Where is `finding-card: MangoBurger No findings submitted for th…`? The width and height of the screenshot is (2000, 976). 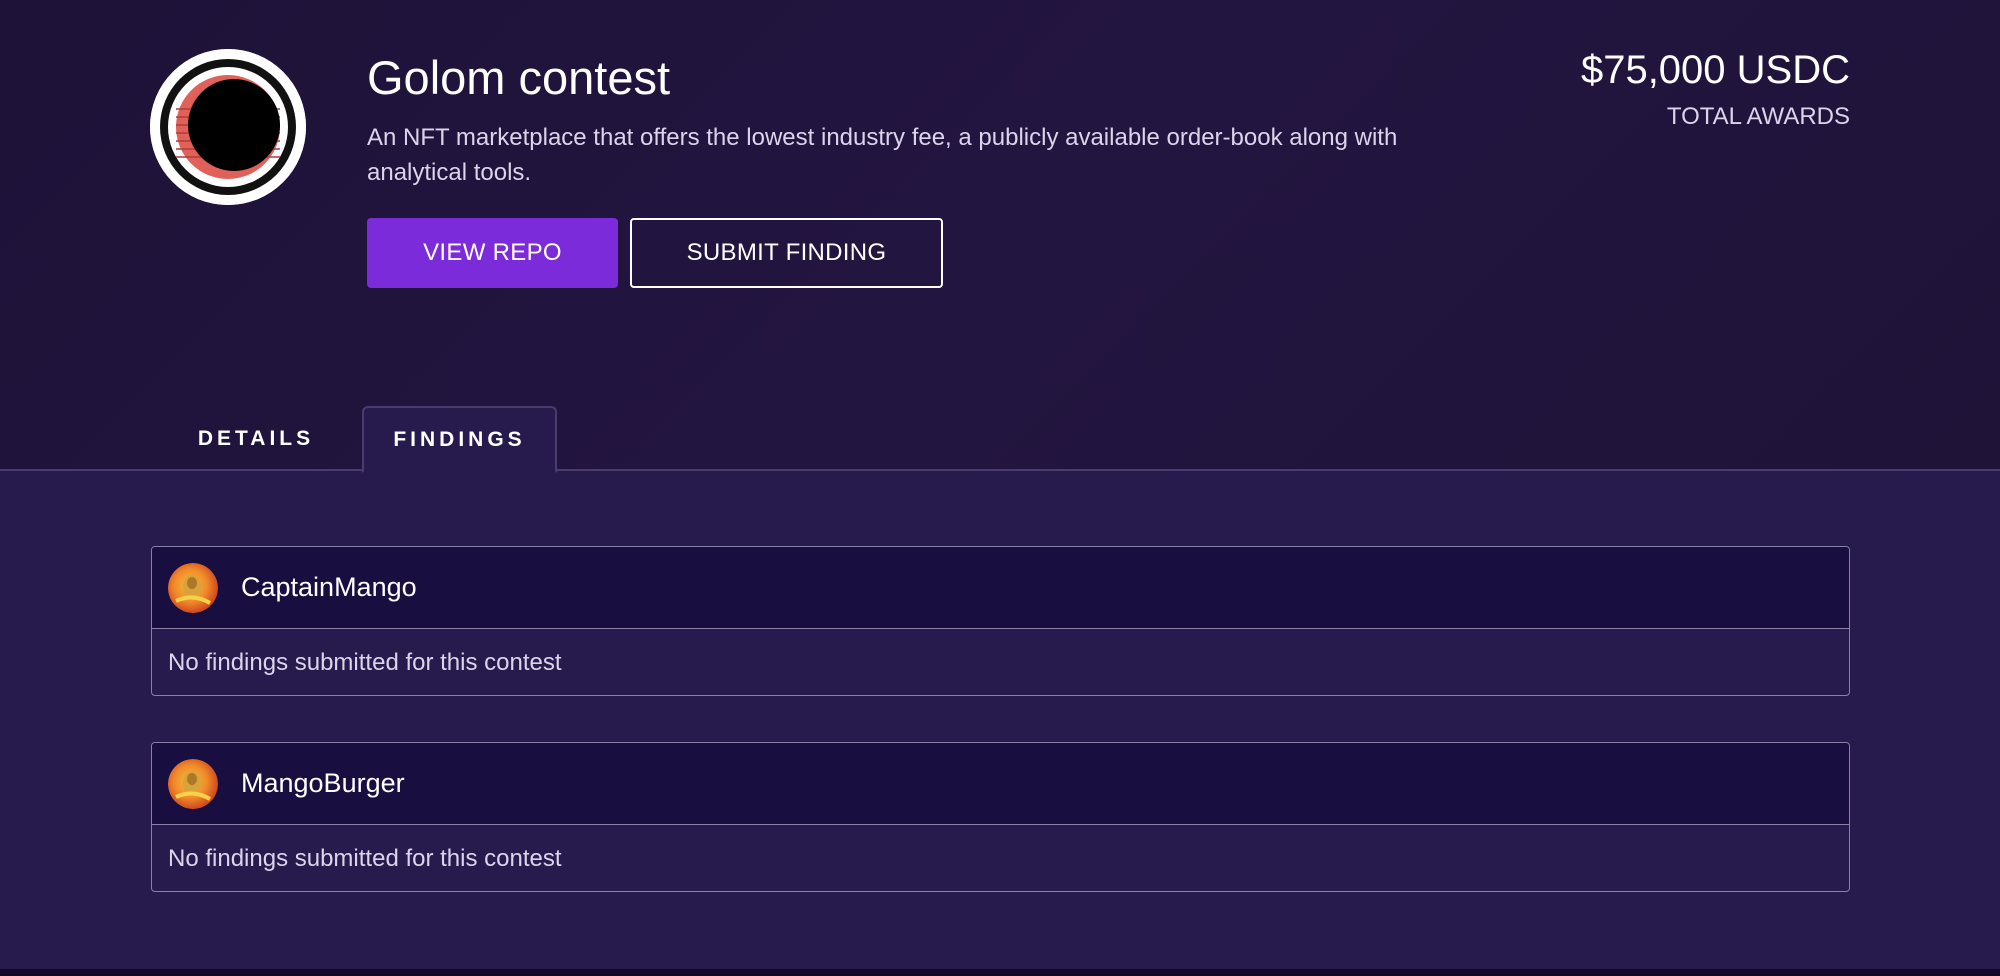 finding-card: MangoBurger No findings submitted for th… is located at coordinates (1000, 817).